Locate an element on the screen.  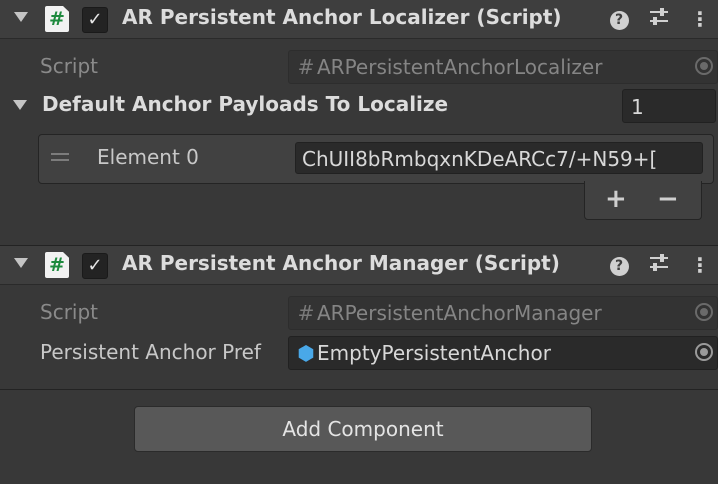
element-text-field: ChUII8bRmbqxnKDeARCc7/+N59+[ is located at coordinates (499, 158).